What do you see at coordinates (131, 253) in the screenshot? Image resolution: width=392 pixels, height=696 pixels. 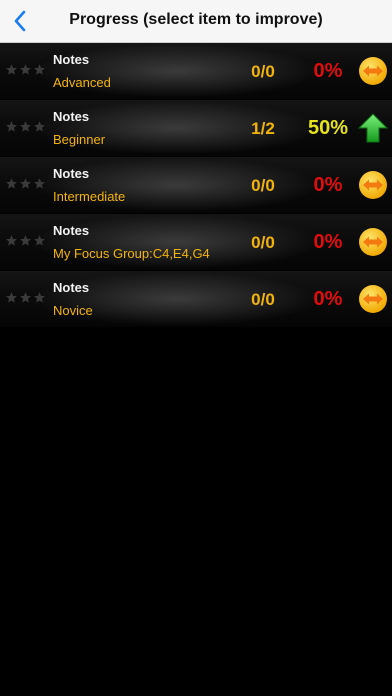 I see `item-level: My Focus Group:C4,E4,G4` at bounding box center [131, 253].